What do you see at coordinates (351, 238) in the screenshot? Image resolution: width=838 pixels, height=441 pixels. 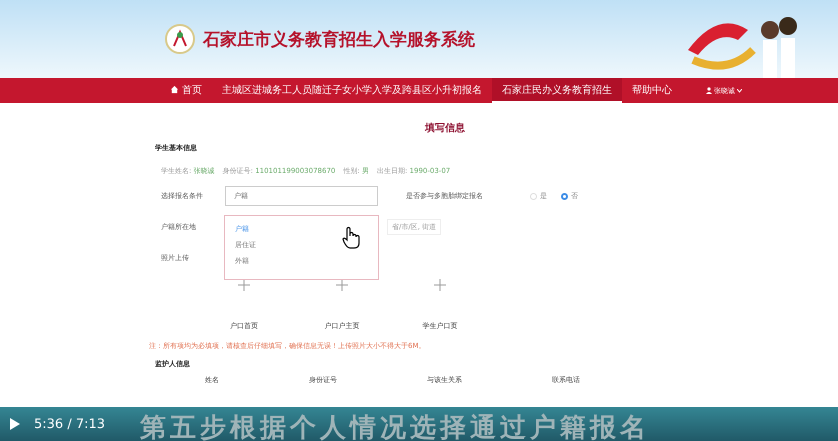 I see `hand-cursor-icon` at bounding box center [351, 238].